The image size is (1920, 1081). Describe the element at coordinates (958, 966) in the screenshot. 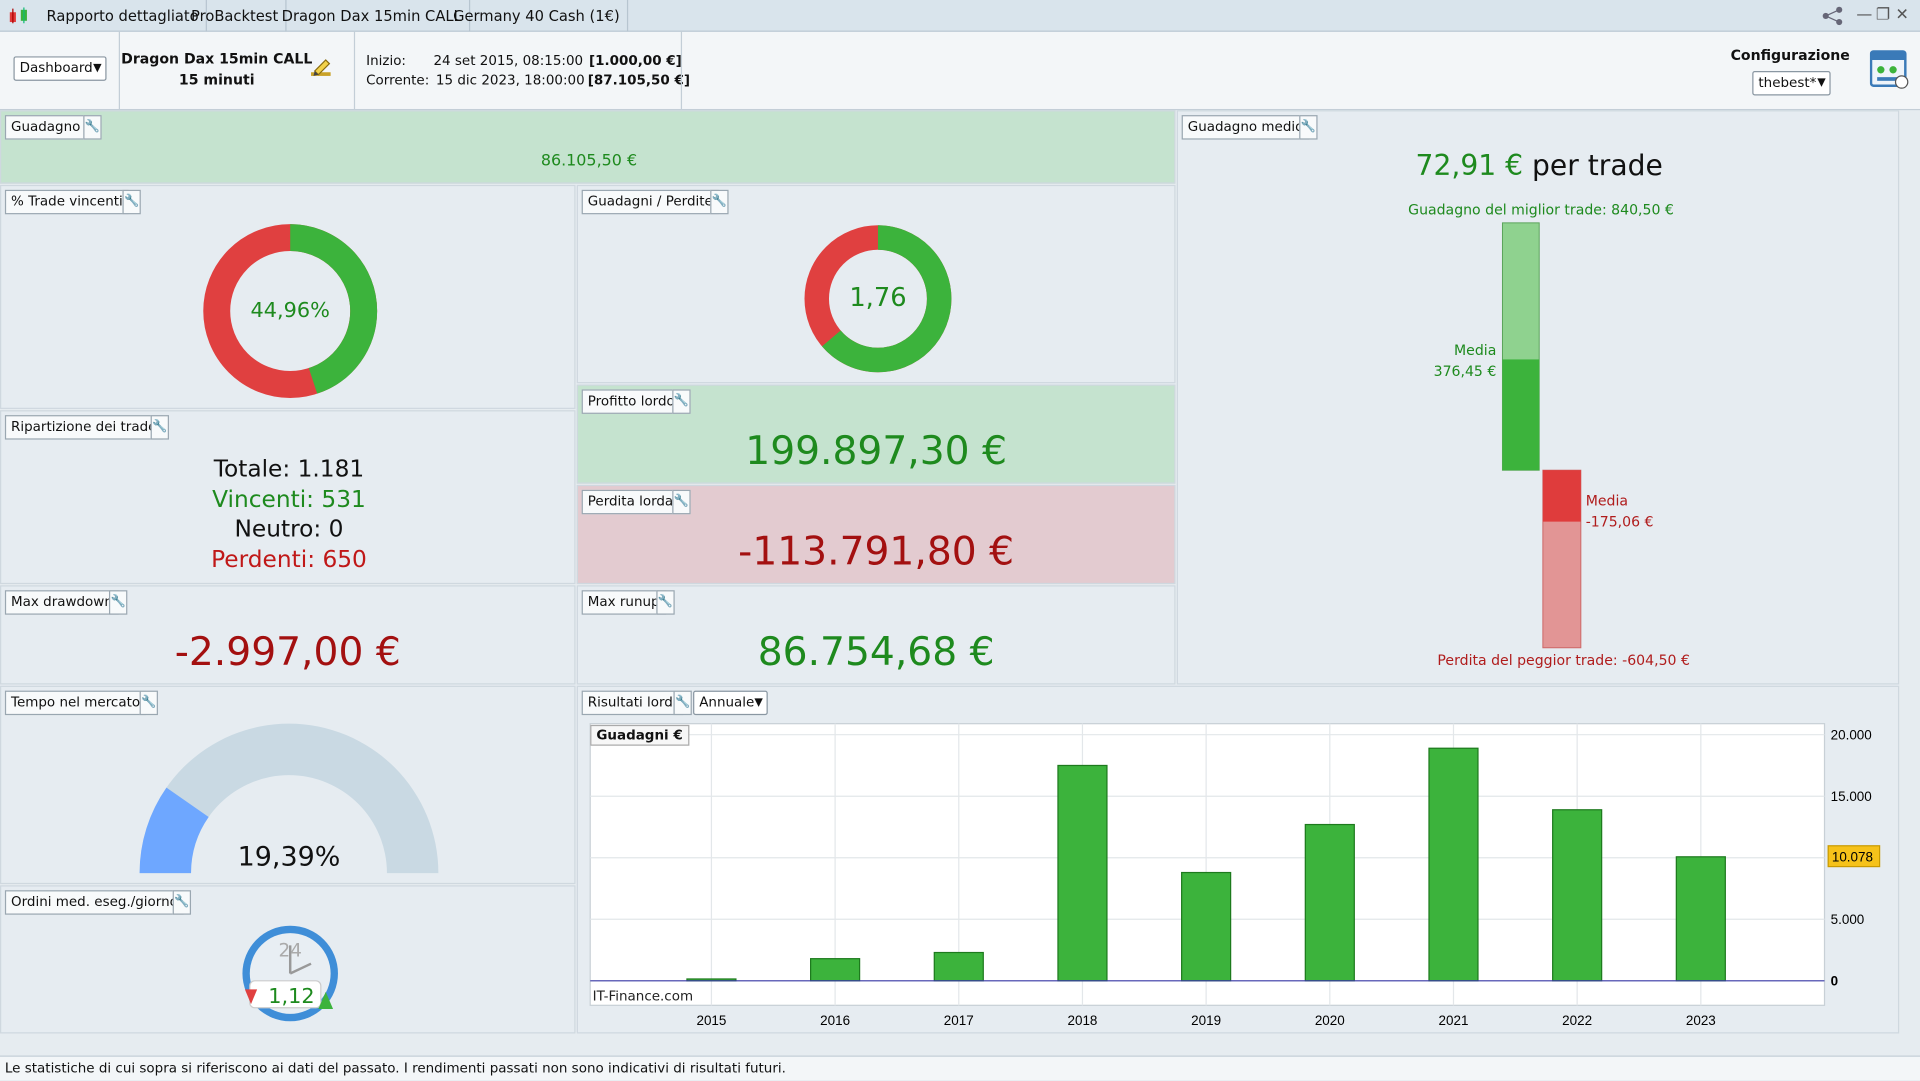

I see `bar-2017` at that location.